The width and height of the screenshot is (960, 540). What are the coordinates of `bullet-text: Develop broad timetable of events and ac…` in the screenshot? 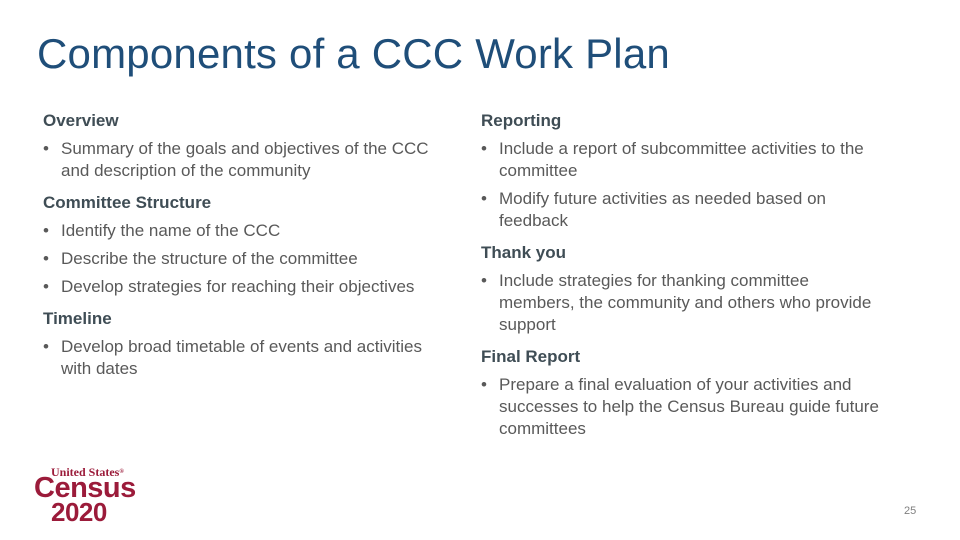 It's located at (241, 357).